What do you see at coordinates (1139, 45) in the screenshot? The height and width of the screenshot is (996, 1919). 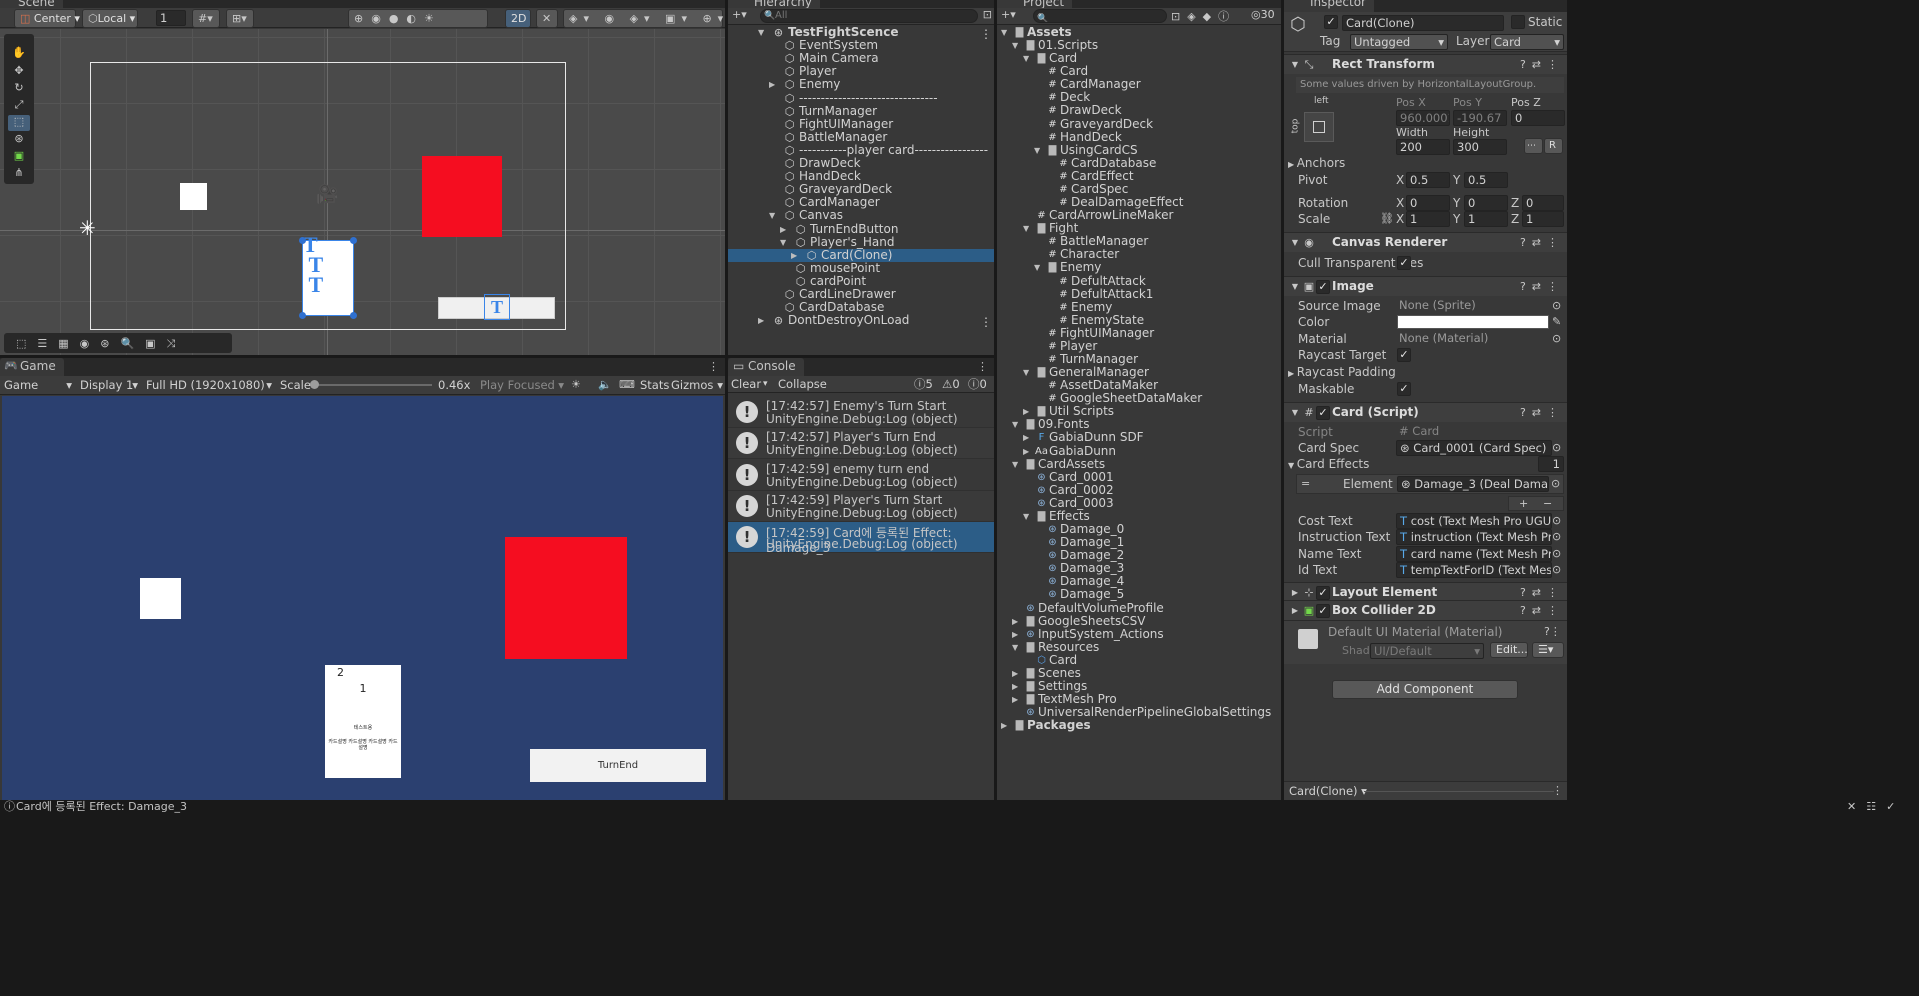 I see `project-item: ▼ ▇ 01.Scripts` at bounding box center [1139, 45].